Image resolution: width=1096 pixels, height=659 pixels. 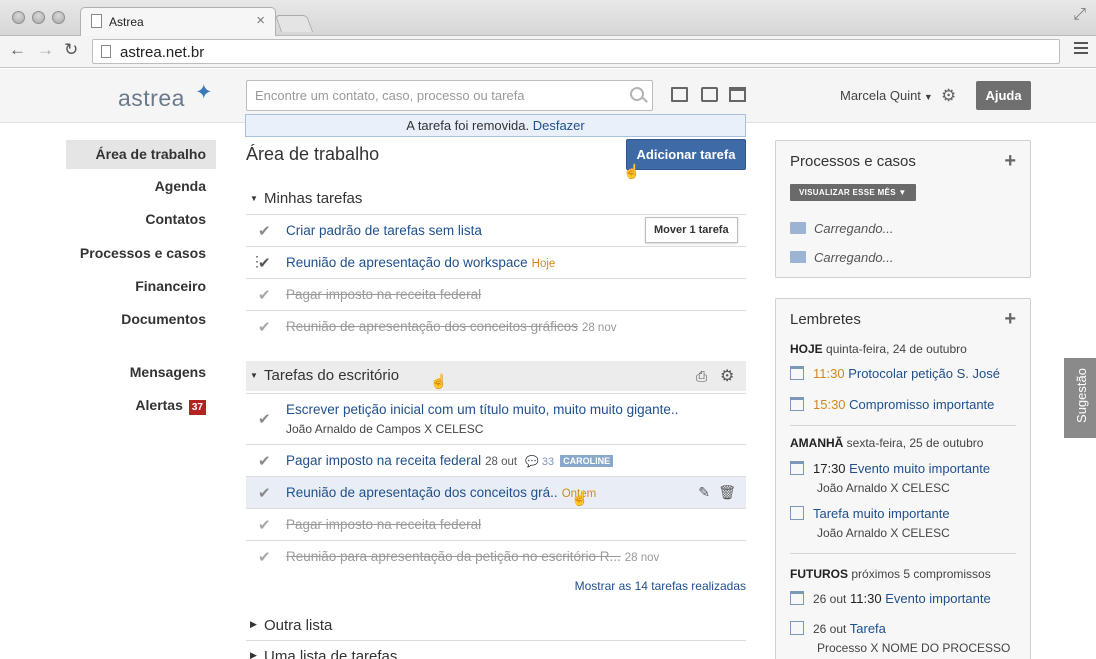 What do you see at coordinates (501, 462) in the screenshot?
I see `task-date: 28 out` at bounding box center [501, 462].